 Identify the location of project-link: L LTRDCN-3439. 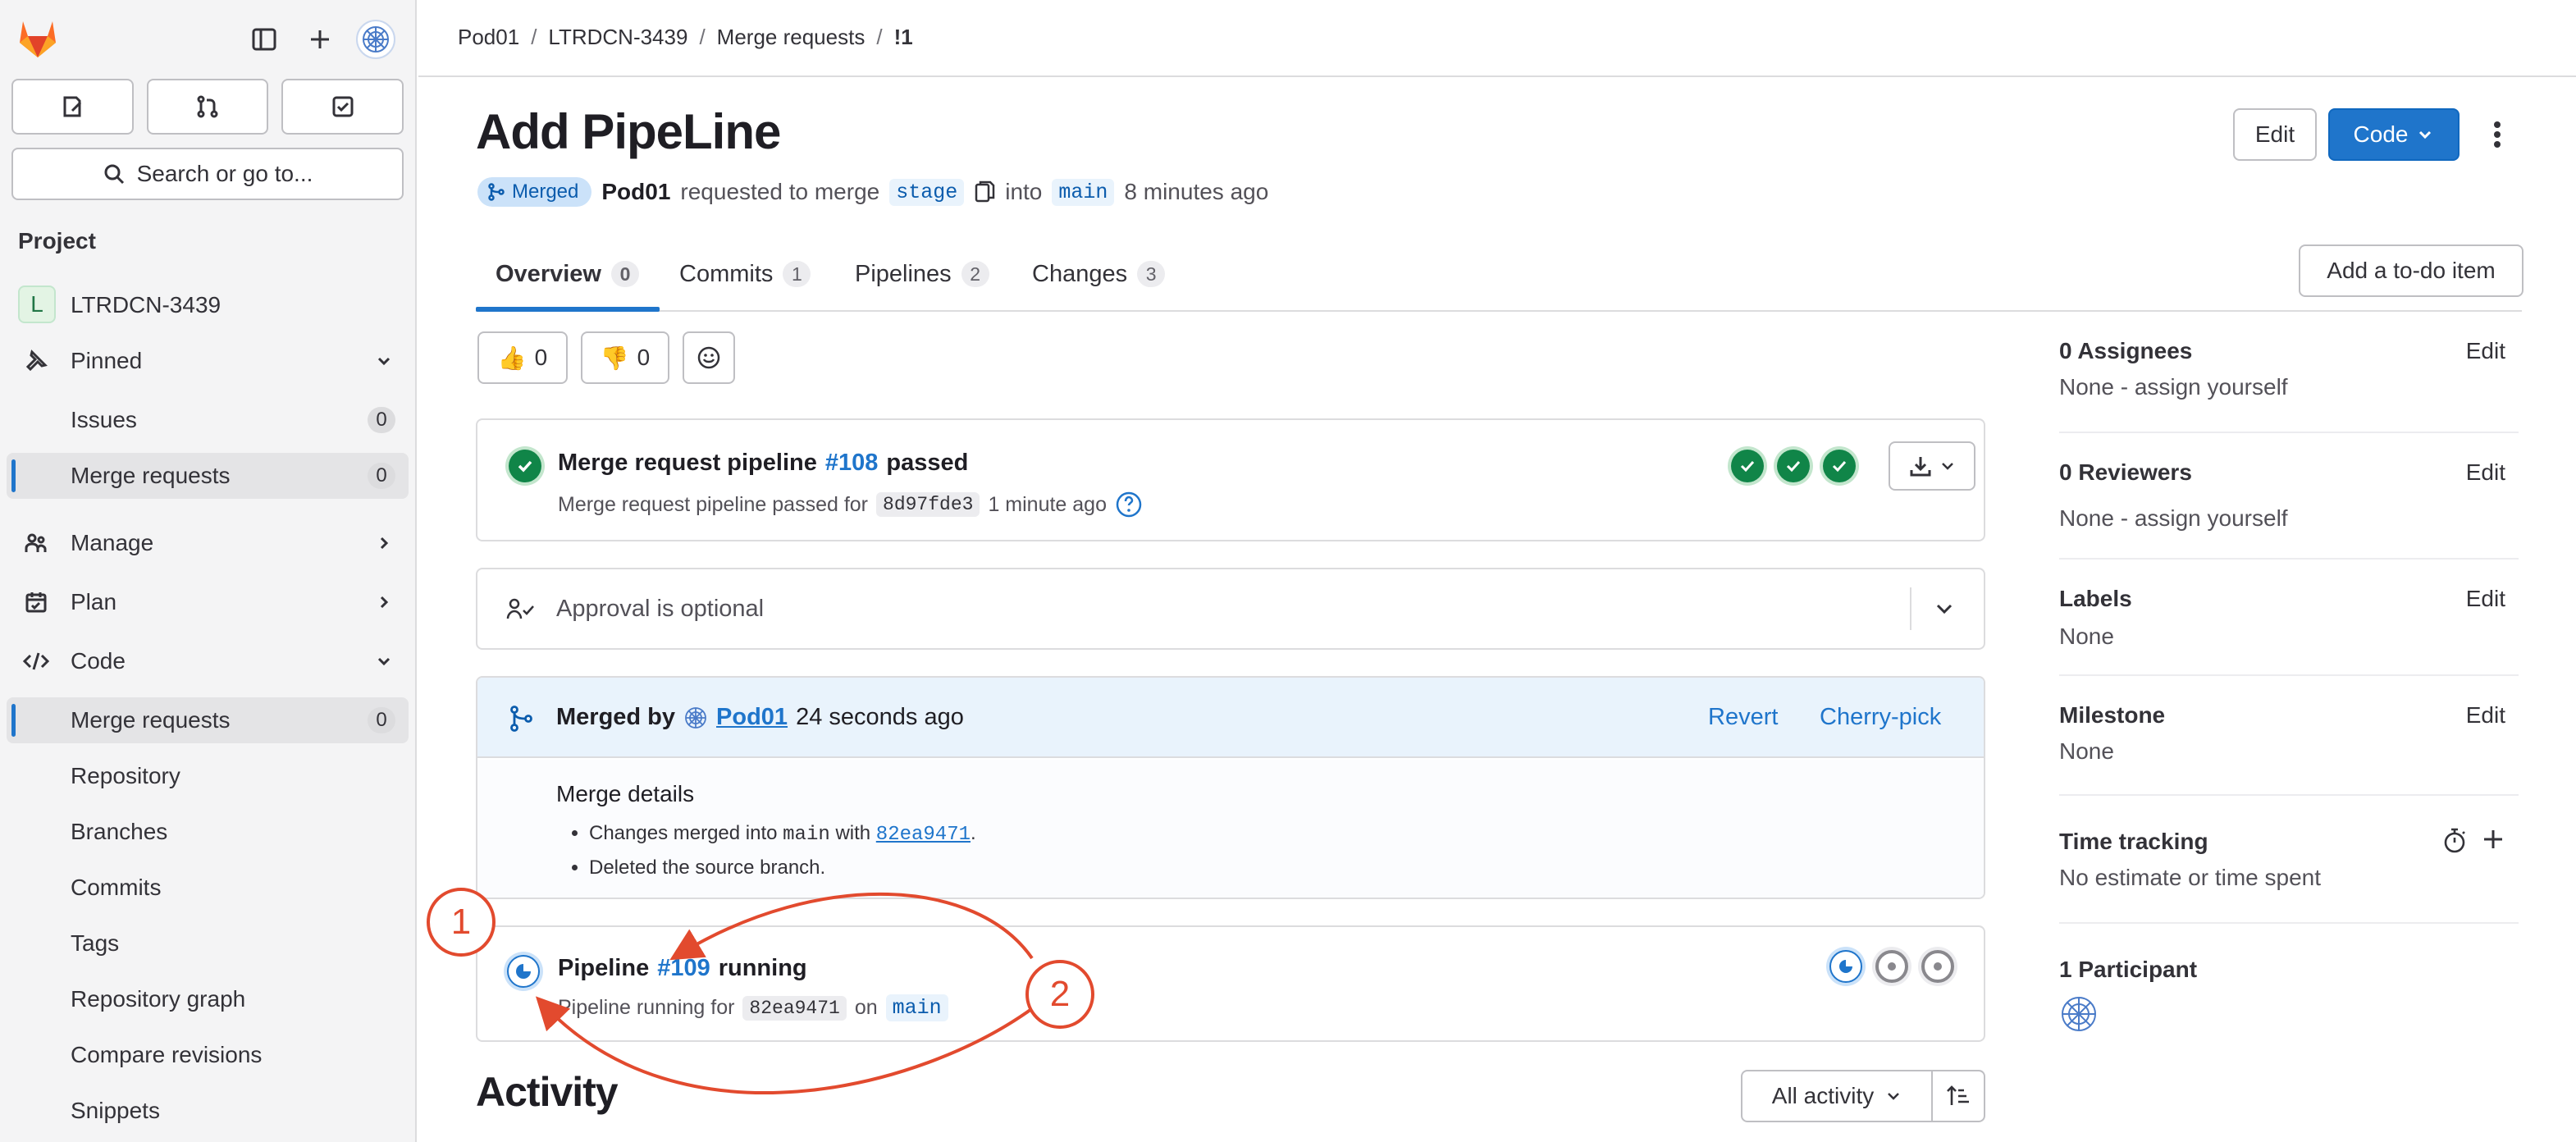
(208, 305).